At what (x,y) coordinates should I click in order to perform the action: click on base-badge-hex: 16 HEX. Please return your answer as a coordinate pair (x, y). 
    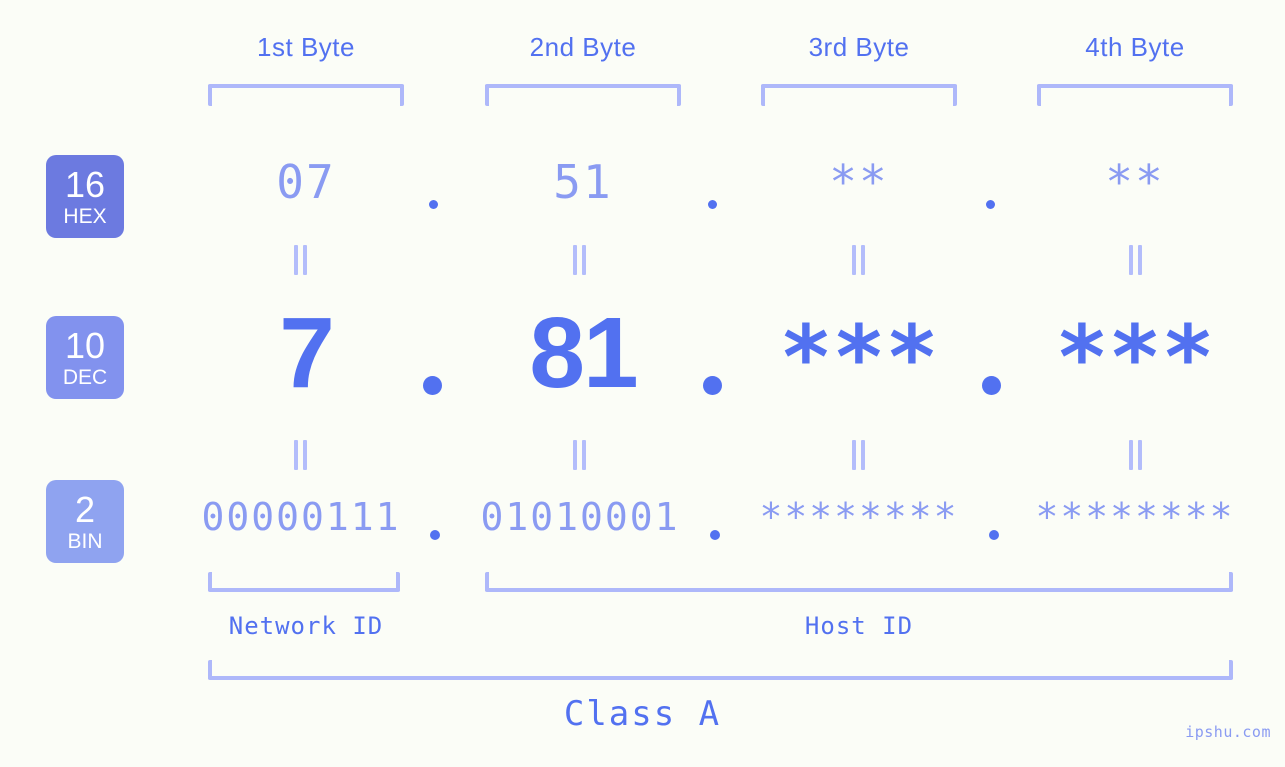
    Looking at the image, I should click on (85, 196).